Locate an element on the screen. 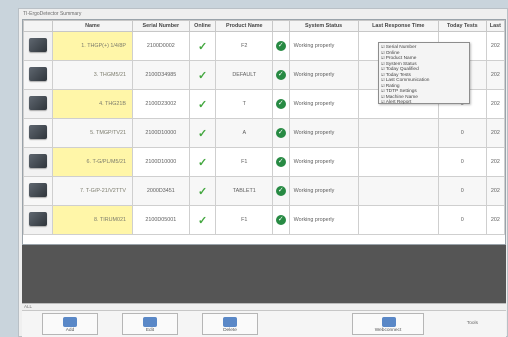  column-header-name: Name is located at coordinates (92, 26).